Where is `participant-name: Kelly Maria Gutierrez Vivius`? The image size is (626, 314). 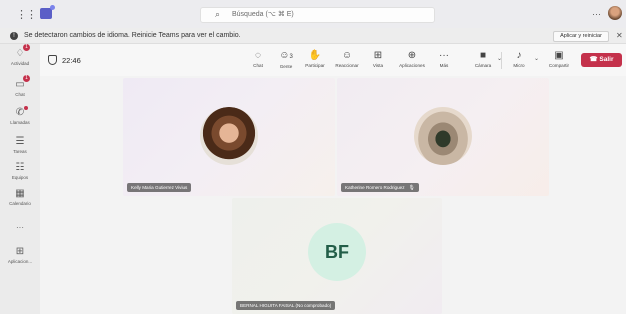
participant-name: Kelly Maria Gutierrez Vivius is located at coordinates (159, 187).